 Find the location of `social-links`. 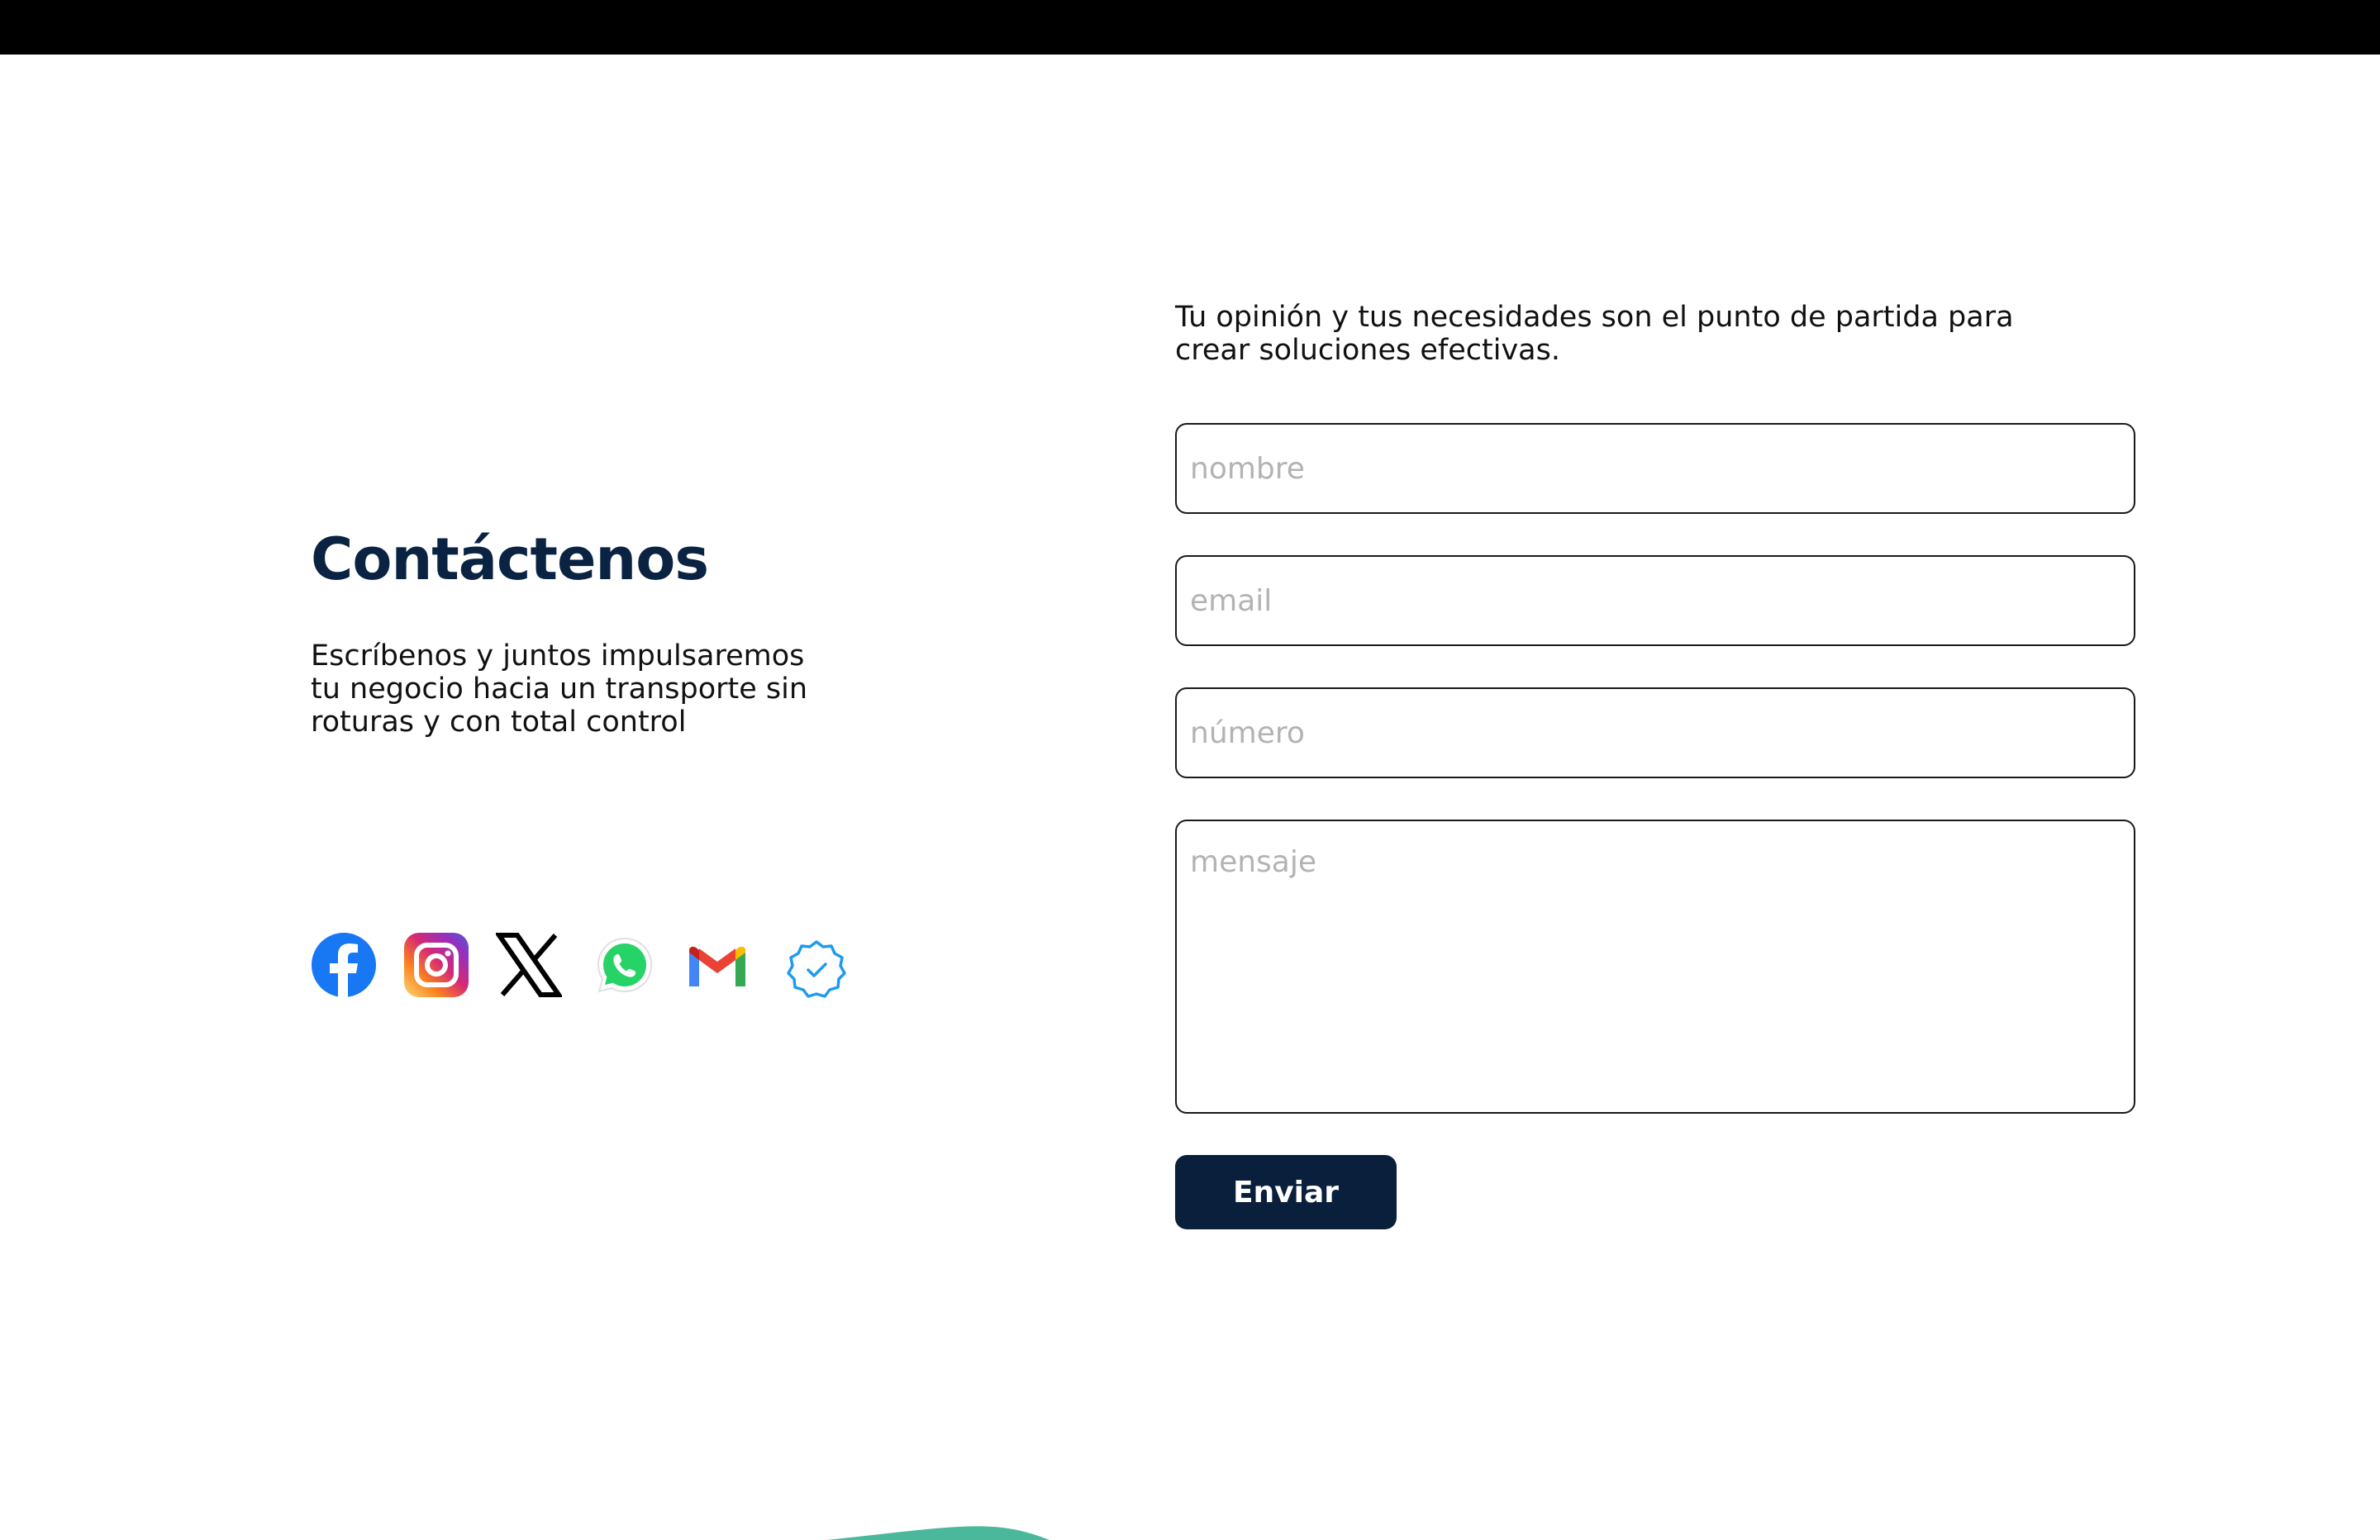

social-links is located at coordinates (583, 965).